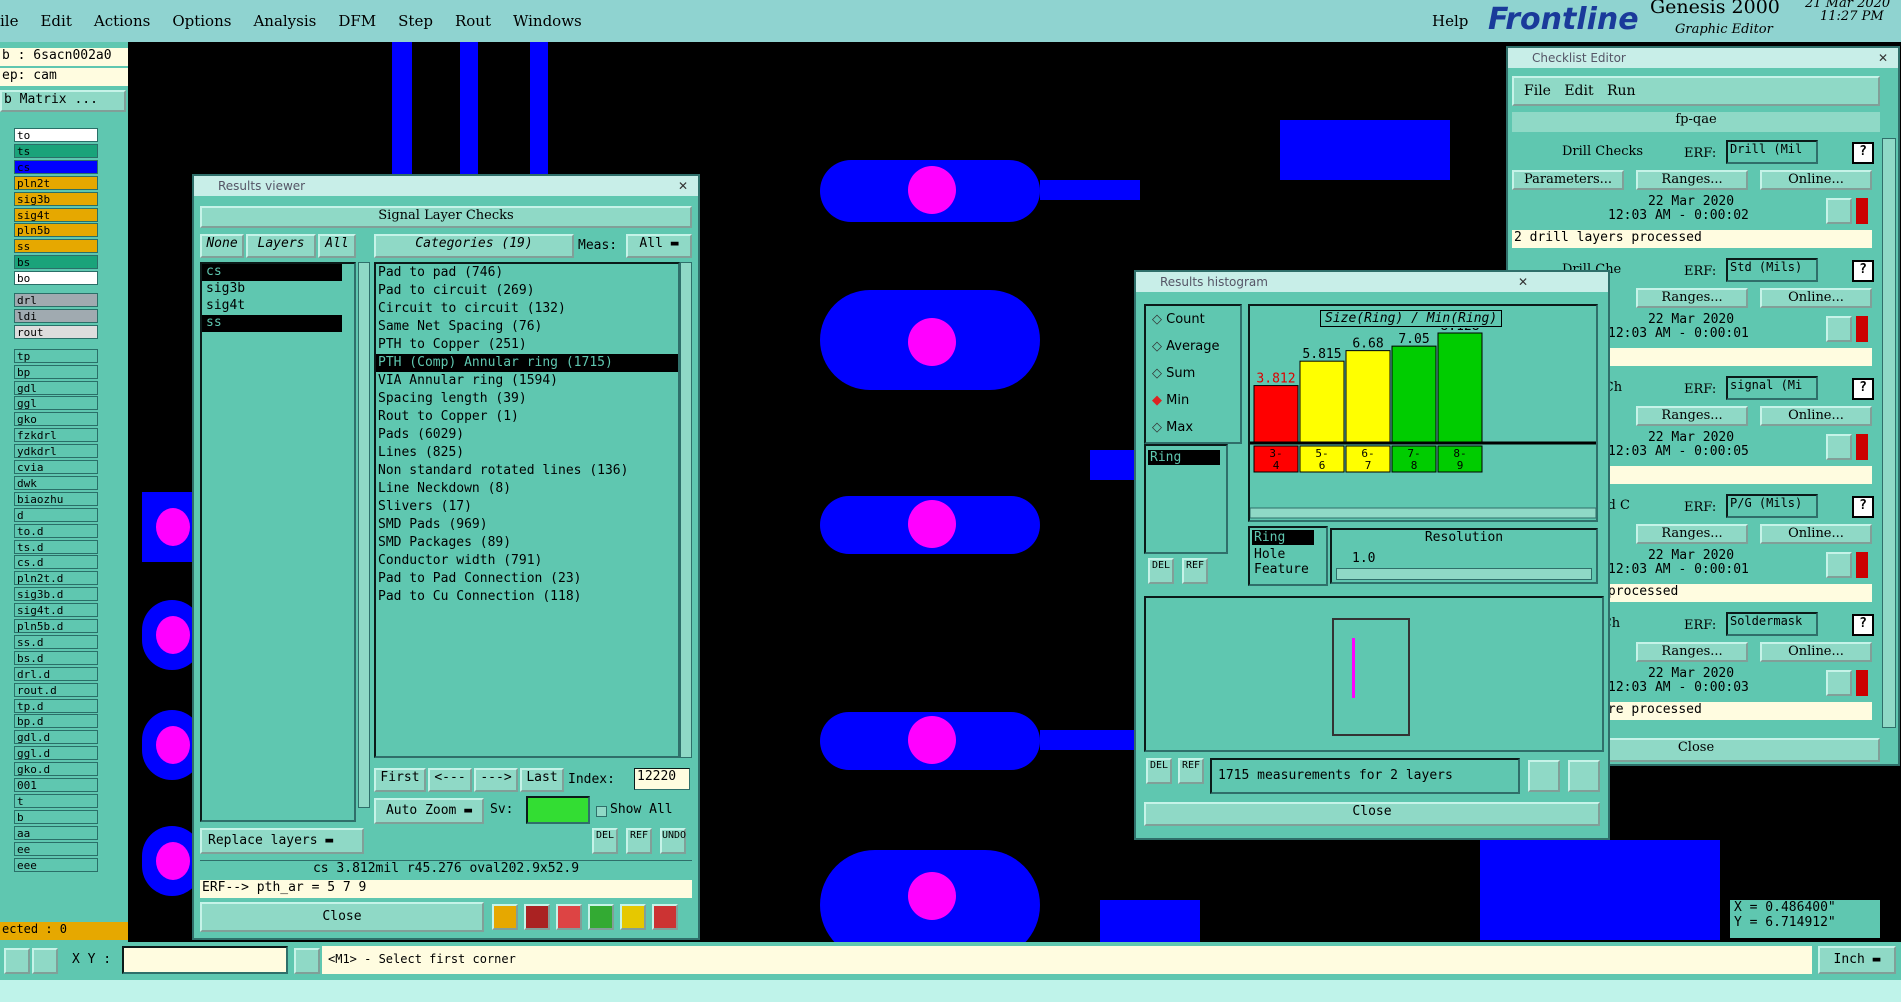 The width and height of the screenshot is (1901, 1002). Describe the element at coordinates (56, 451) in the screenshot. I see `layer-ydkdrl: ydkdrl` at that location.